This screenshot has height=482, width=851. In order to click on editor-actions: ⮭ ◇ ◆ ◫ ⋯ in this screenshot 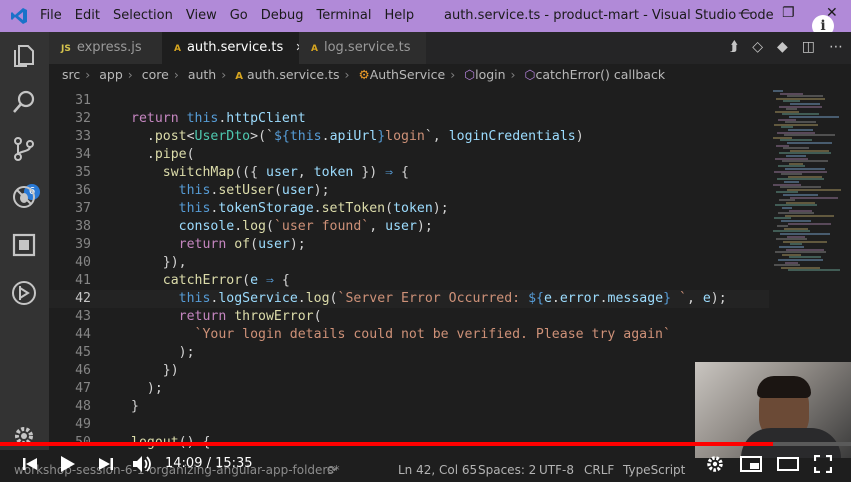, I will do `click(786, 47)`.